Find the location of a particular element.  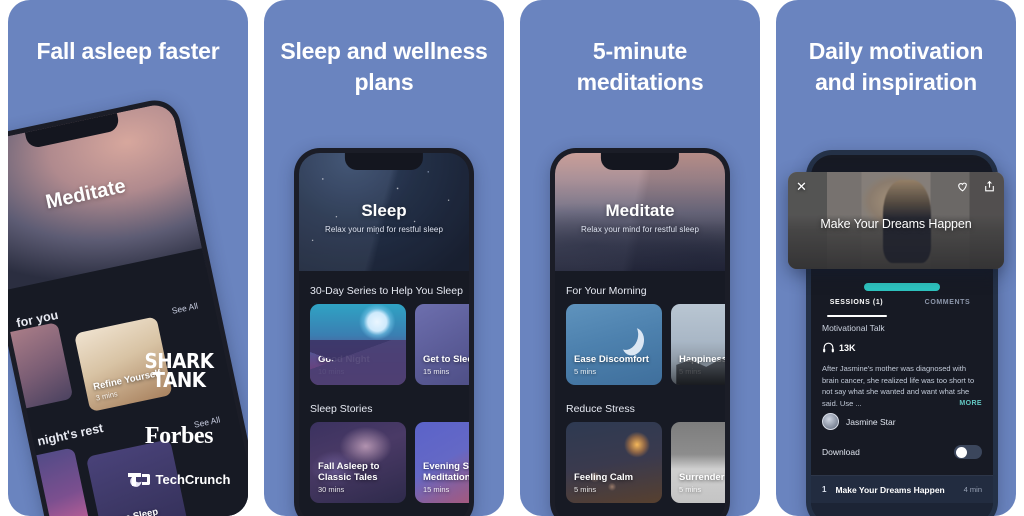

card-title: Evening Soul Meditation is located at coordinates (446, 471).